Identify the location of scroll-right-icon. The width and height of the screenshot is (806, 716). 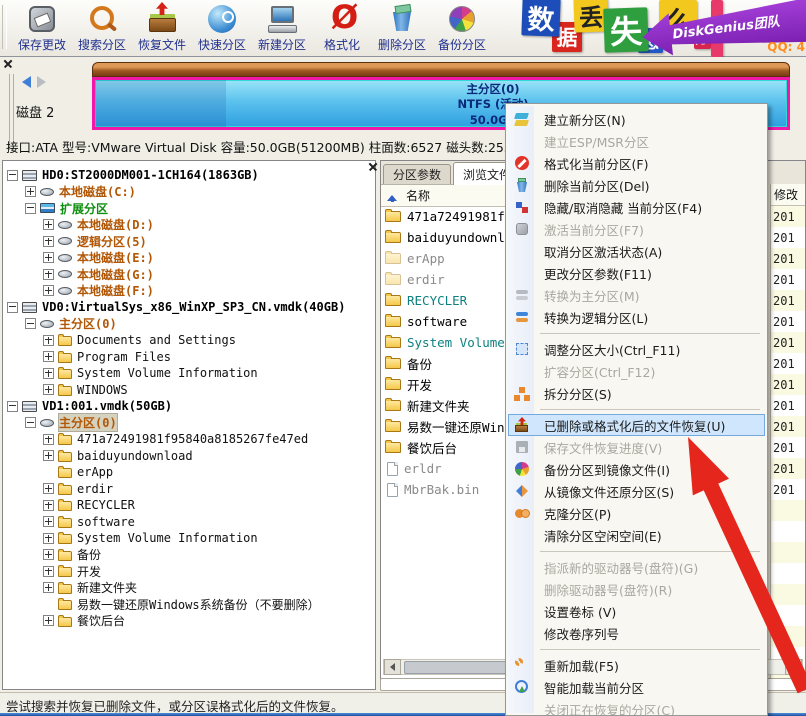
(793, 667).